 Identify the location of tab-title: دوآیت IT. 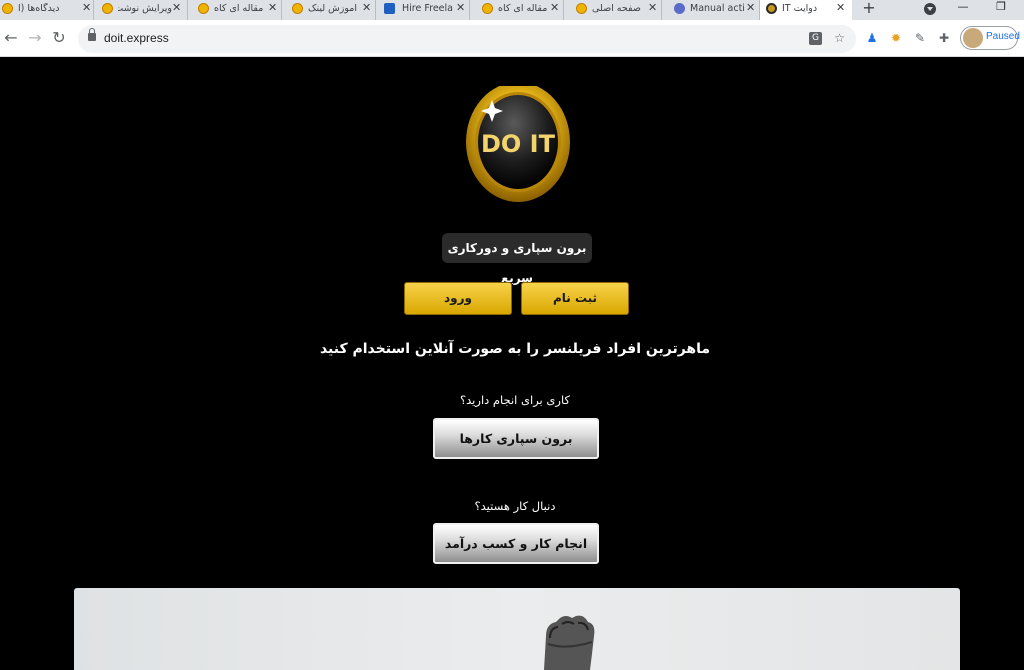
(800, 8).